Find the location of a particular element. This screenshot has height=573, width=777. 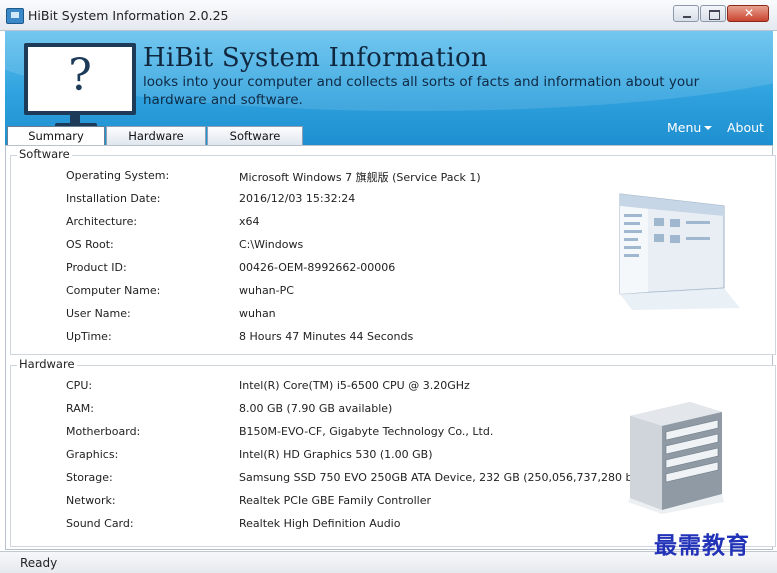

app-icon is located at coordinates (15, 16).